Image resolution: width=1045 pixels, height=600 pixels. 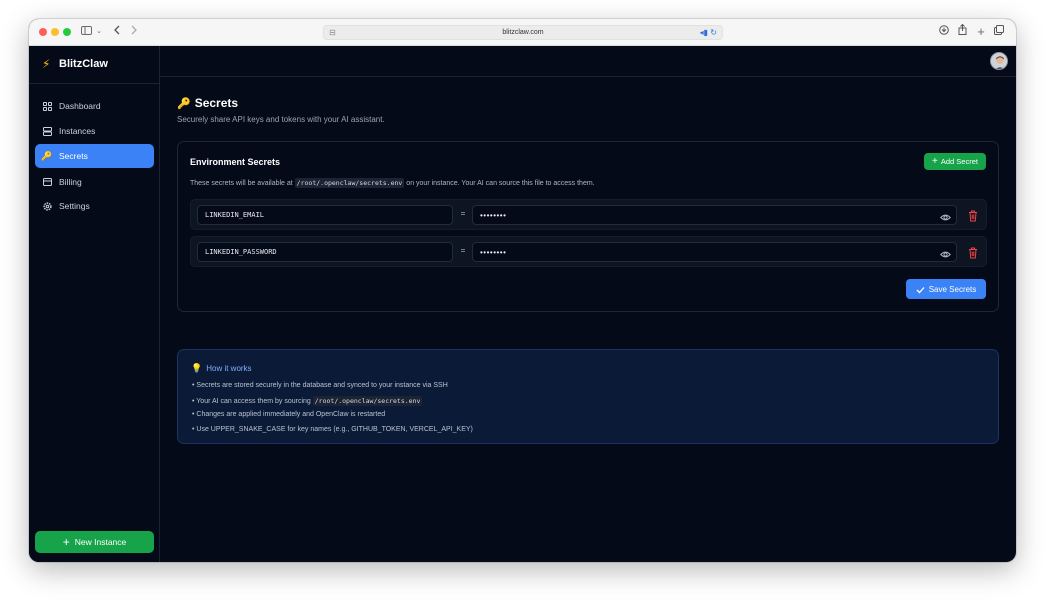 What do you see at coordinates (80, 106) in the screenshot?
I see `sidebar-item-label: Dashboard` at bounding box center [80, 106].